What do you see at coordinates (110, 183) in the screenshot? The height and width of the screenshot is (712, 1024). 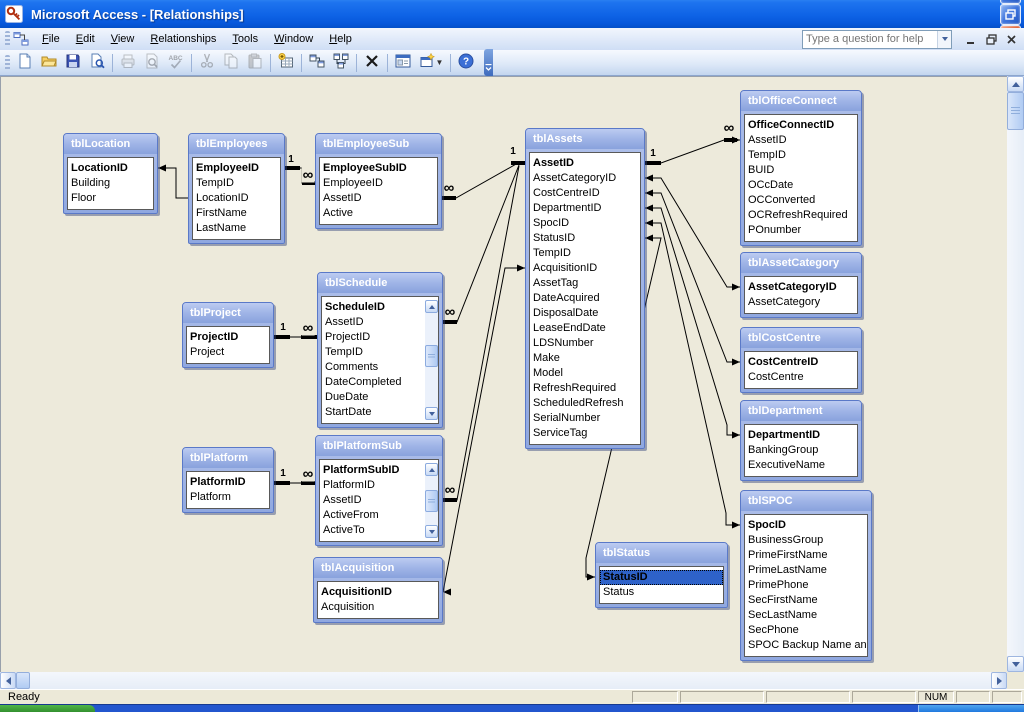 I see `field-tblLocation-Building: Building` at bounding box center [110, 183].